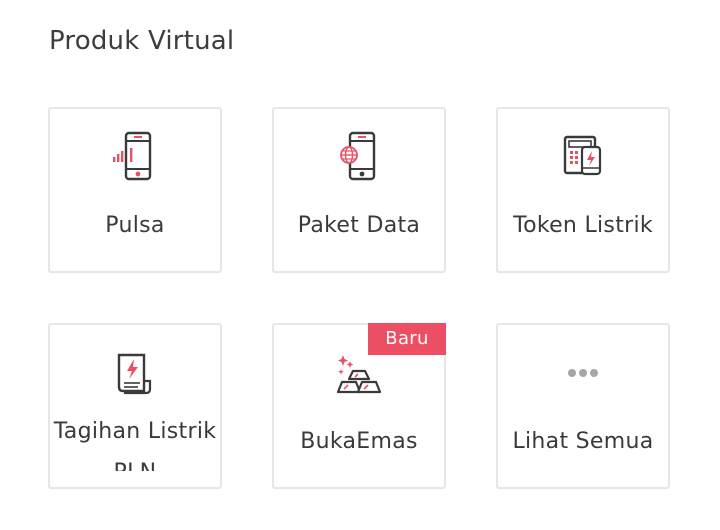 The height and width of the screenshot is (530, 720). What do you see at coordinates (142, 41) in the screenshot?
I see `section-title: Produk Virtual` at bounding box center [142, 41].